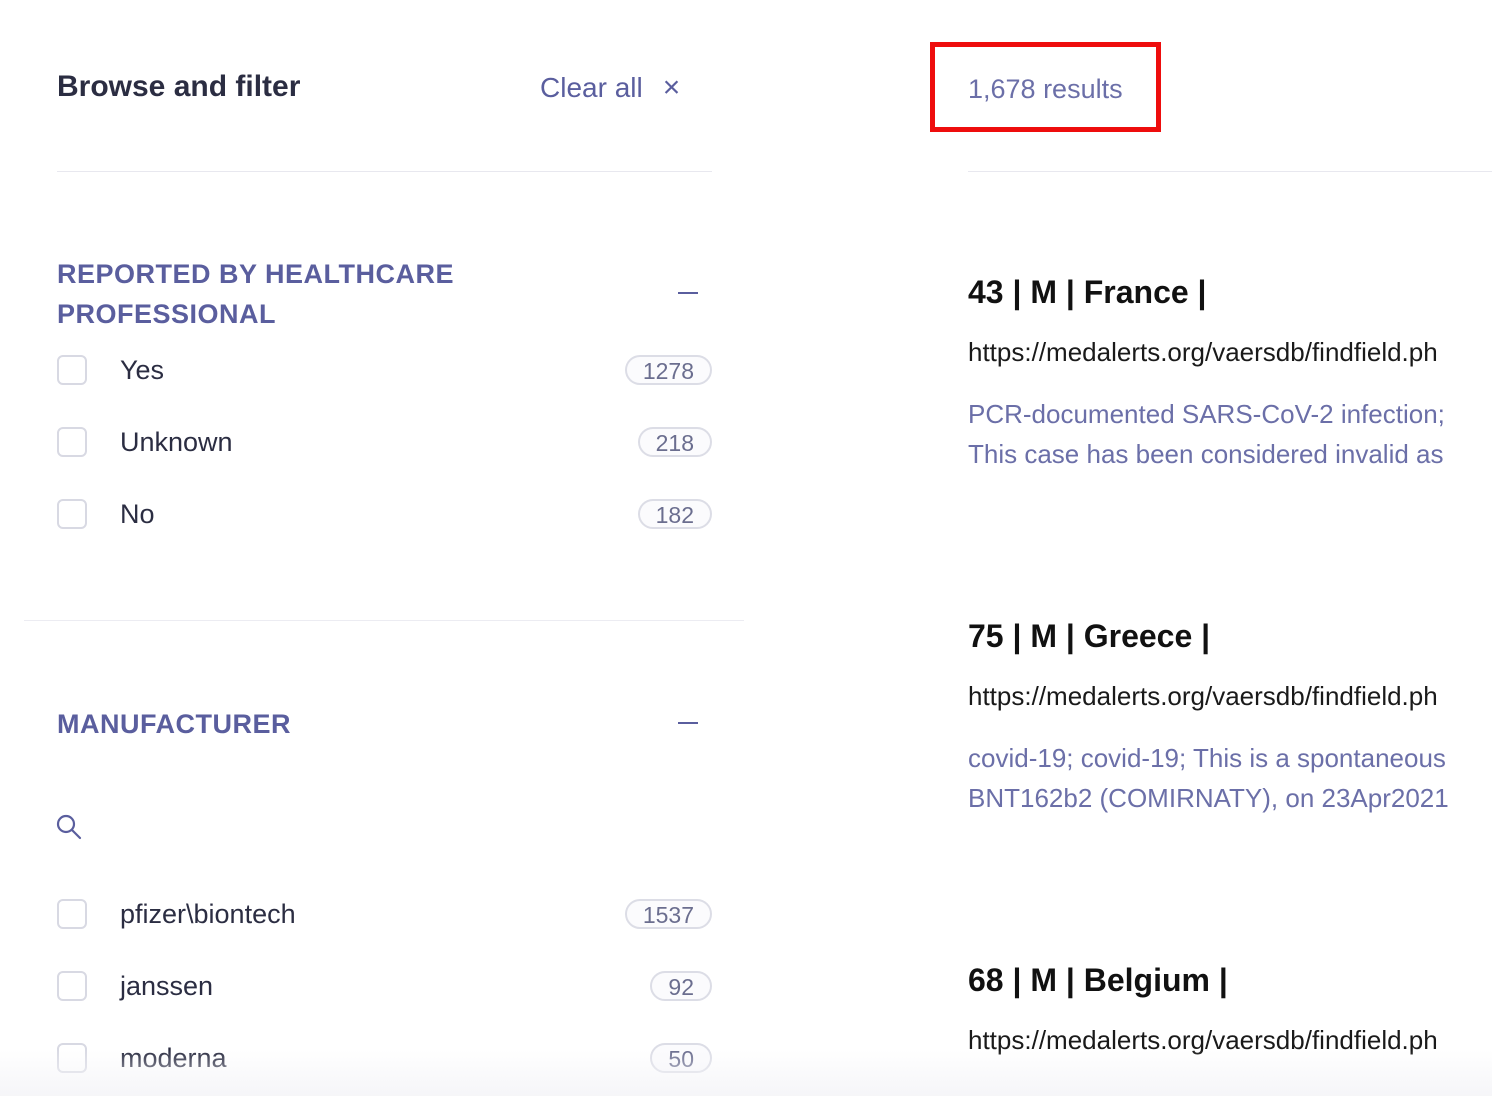  What do you see at coordinates (256, 274) in the screenshot?
I see `facet-title-line: REPORTED BY HEALTHCARE` at bounding box center [256, 274].